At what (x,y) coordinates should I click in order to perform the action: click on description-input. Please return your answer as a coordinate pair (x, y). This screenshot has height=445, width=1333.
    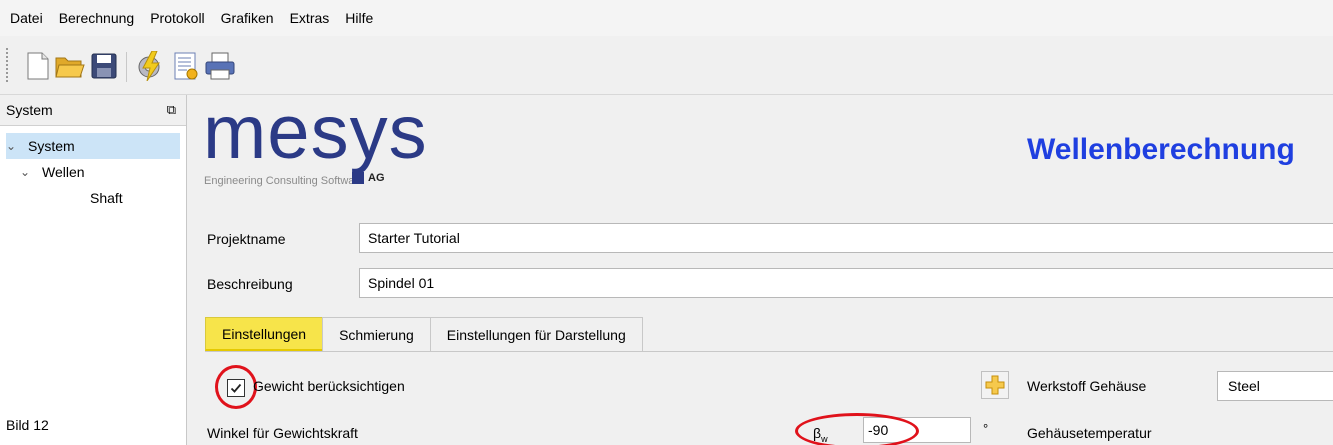
    Looking at the image, I should click on (846, 283).